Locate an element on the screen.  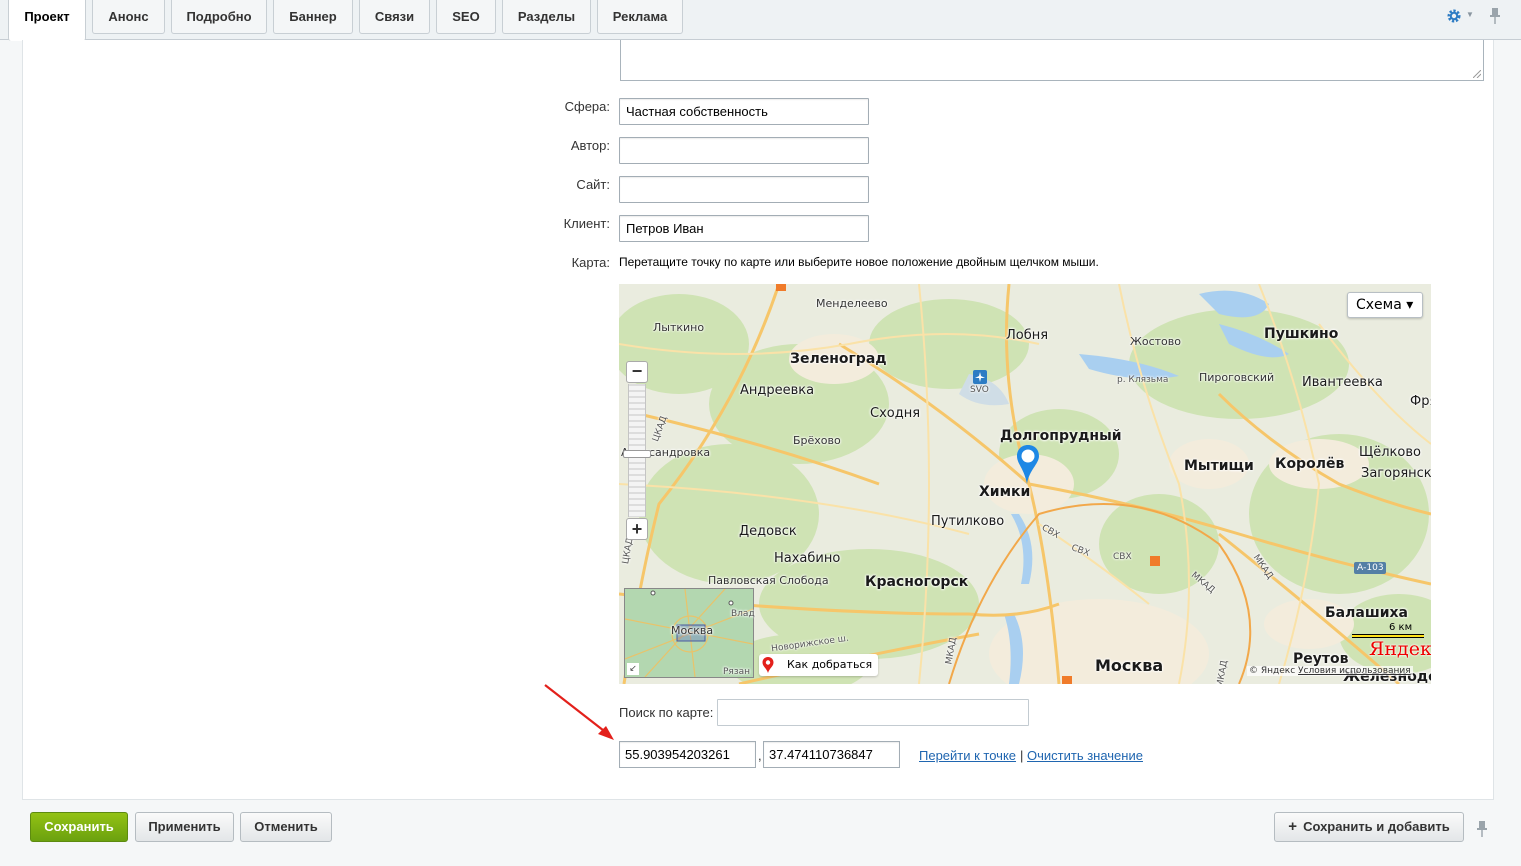
longitude-input: 37.474110736847 is located at coordinates (831, 754).